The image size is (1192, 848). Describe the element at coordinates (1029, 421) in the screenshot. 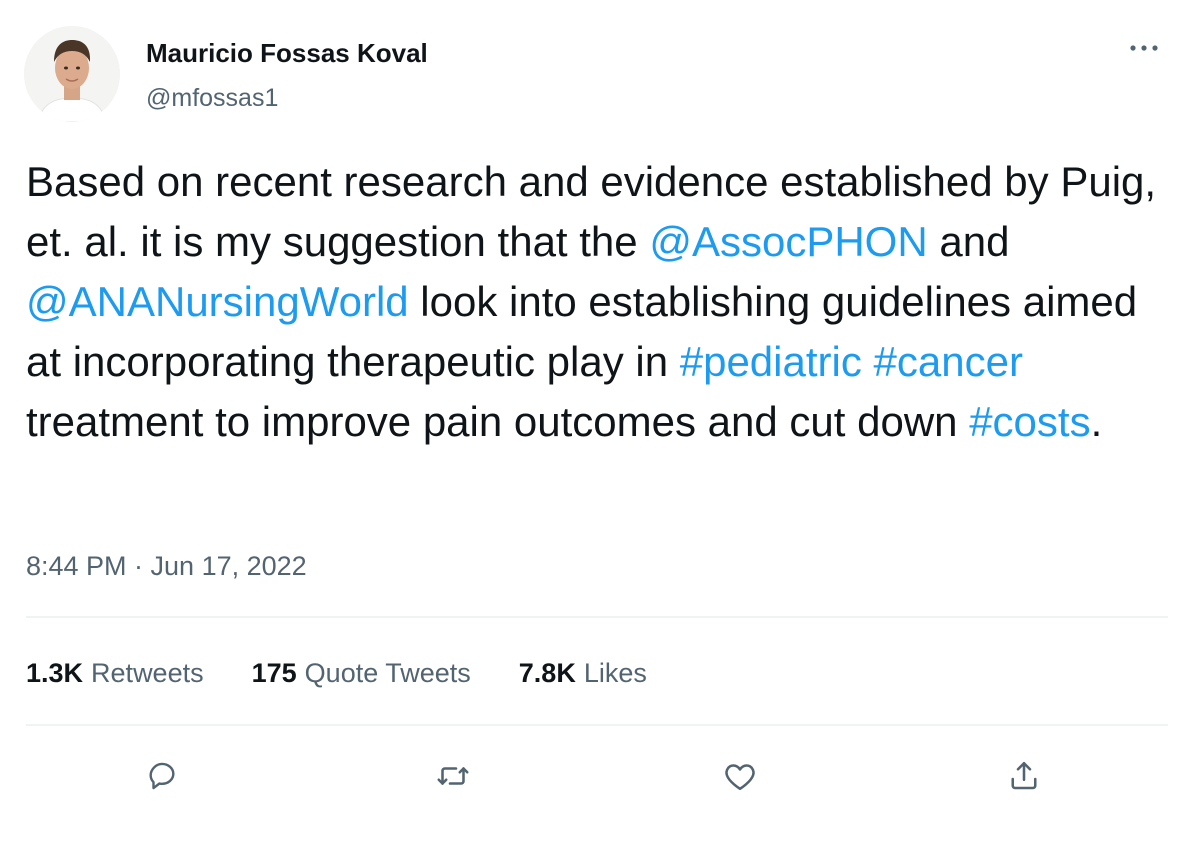

I see `hashtag-link: #costs` at that location.